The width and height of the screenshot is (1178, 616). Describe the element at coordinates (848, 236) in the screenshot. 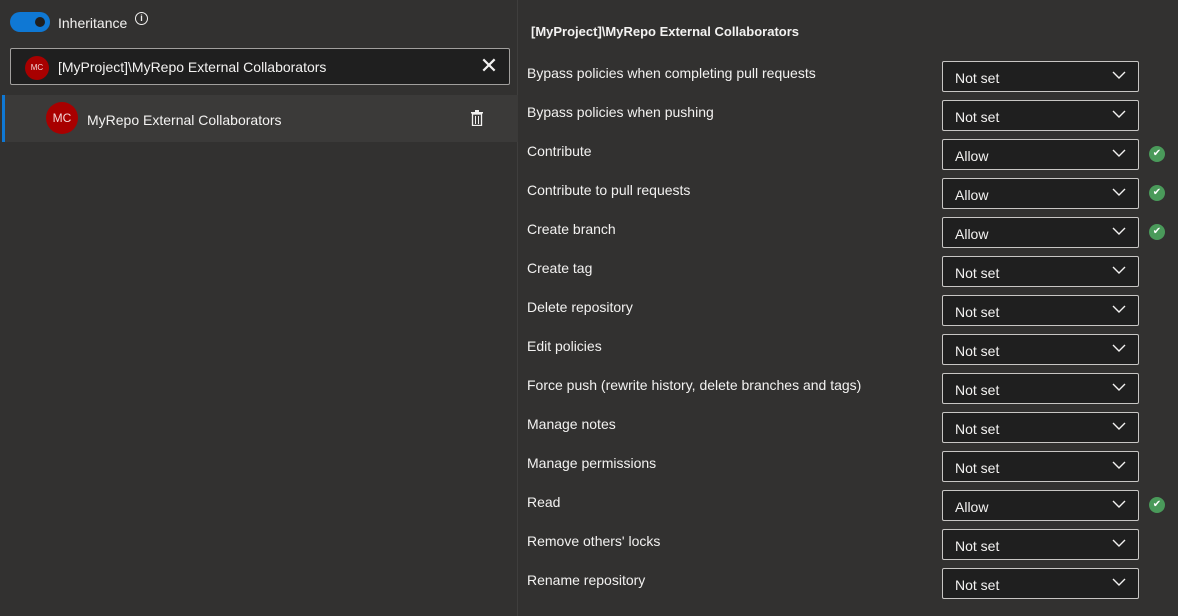

I see `permission-row: Create branch Allow ✔` at that location.